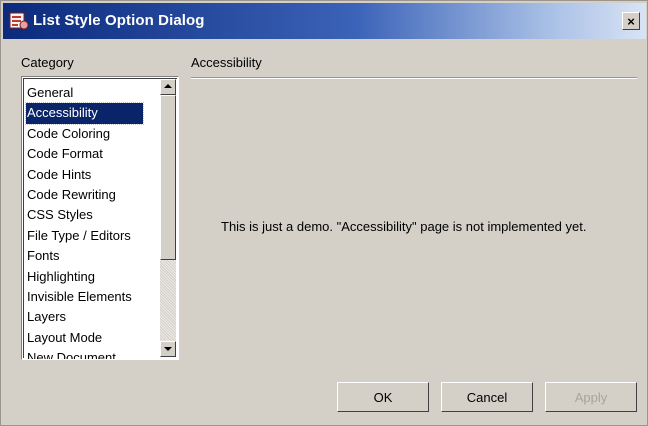 The image size is (648, 426). Describe the element at coordinates (226, 62) in the screenshot. I see `page-title: Accessibility` at that location.